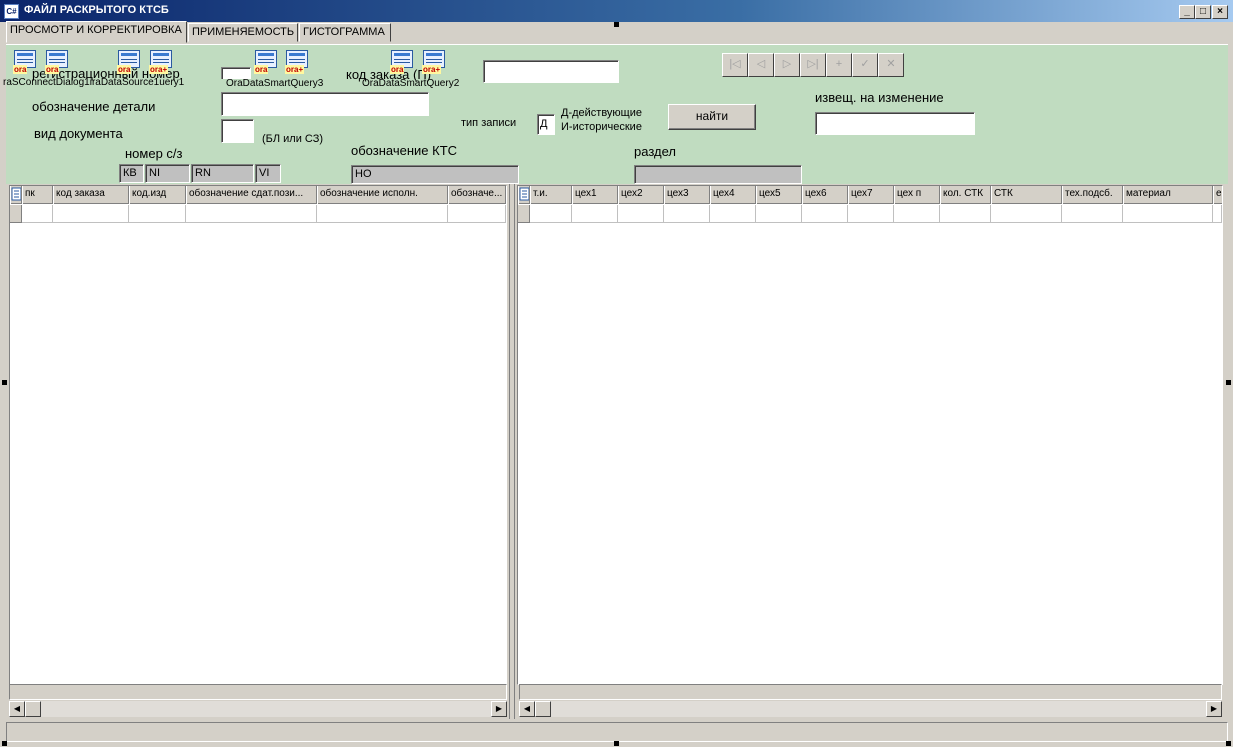  I want to click on notice-field, so click(895, 123).